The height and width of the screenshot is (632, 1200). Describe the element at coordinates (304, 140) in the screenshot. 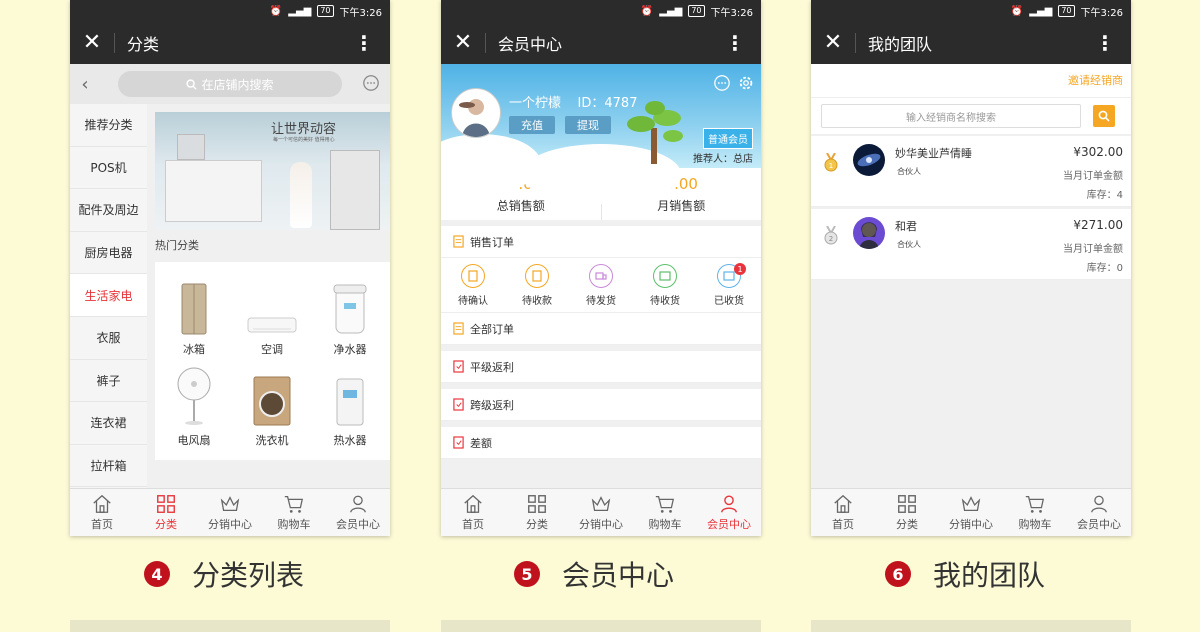

I see `banner-subtitle: 每一个可信的美好 值得用心` at that location.